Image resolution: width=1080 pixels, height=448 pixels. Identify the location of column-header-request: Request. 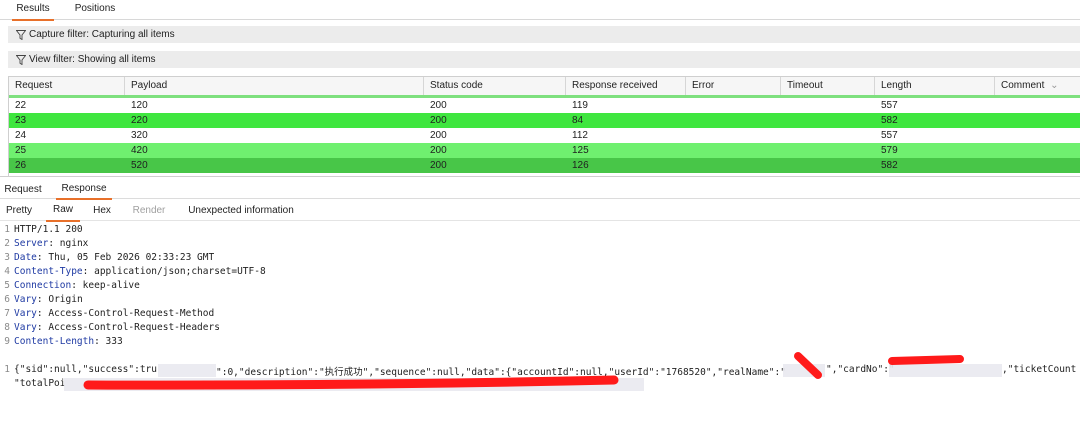
(67, 86).